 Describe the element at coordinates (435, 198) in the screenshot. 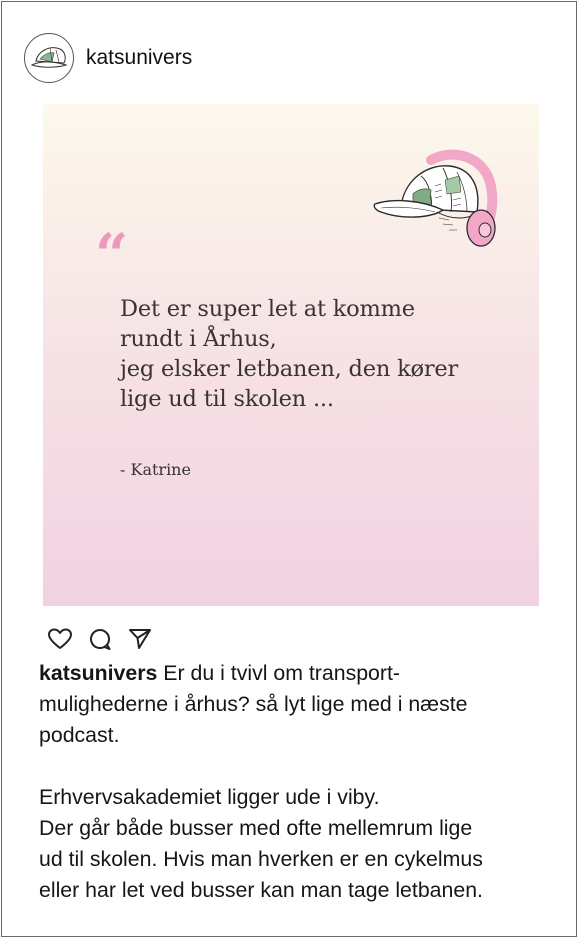

I see `cap-with-headphones-icon` at that location.